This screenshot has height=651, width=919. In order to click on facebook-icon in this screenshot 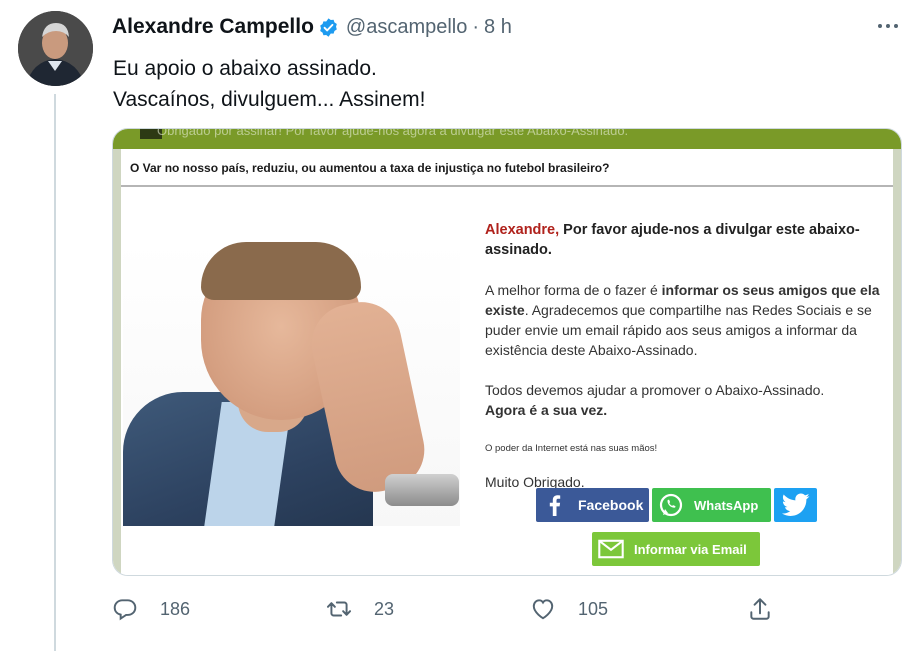, I will do `click(555, 505)`.